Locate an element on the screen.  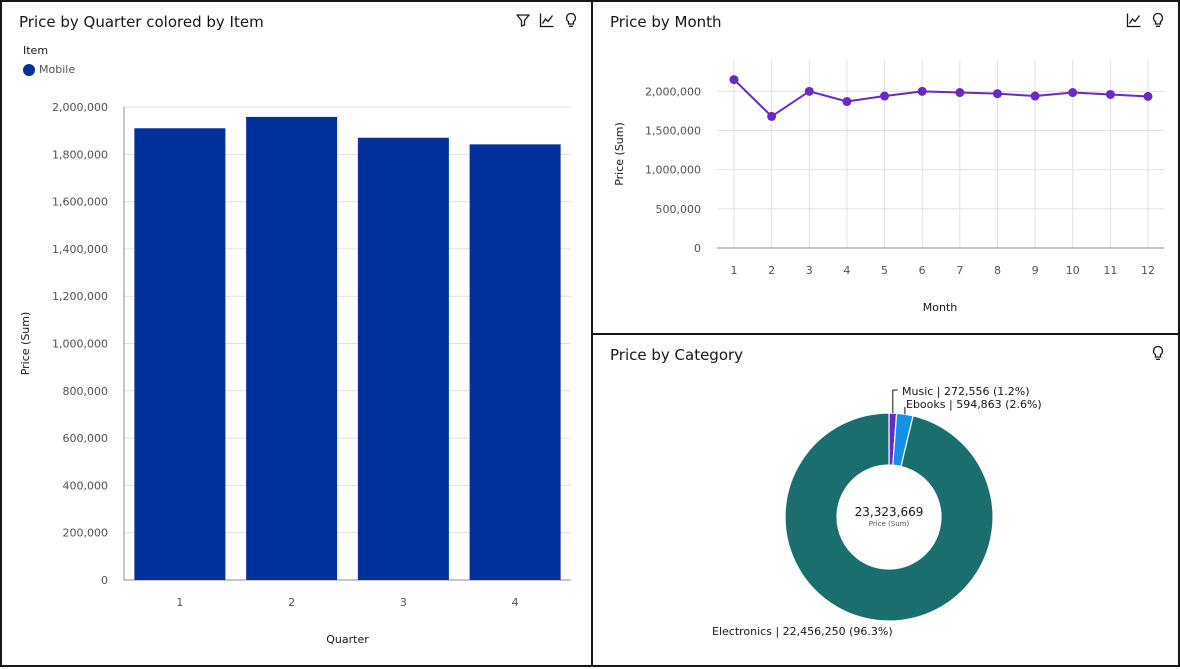
y-tick-label: 600,000 is located at coordinates (86, 438).